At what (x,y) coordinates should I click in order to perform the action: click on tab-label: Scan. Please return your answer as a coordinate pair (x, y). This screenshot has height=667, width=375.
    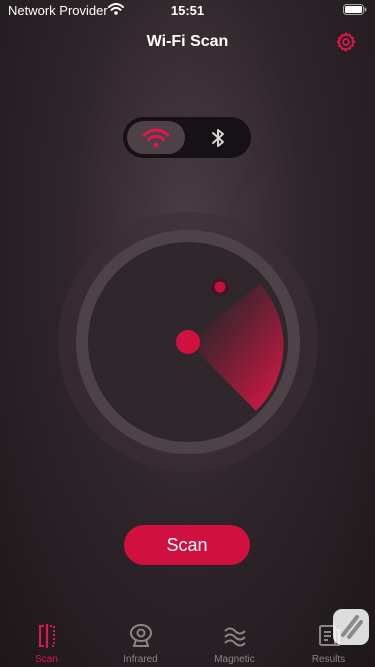
    Looking at the image, I should click on (46, 659).